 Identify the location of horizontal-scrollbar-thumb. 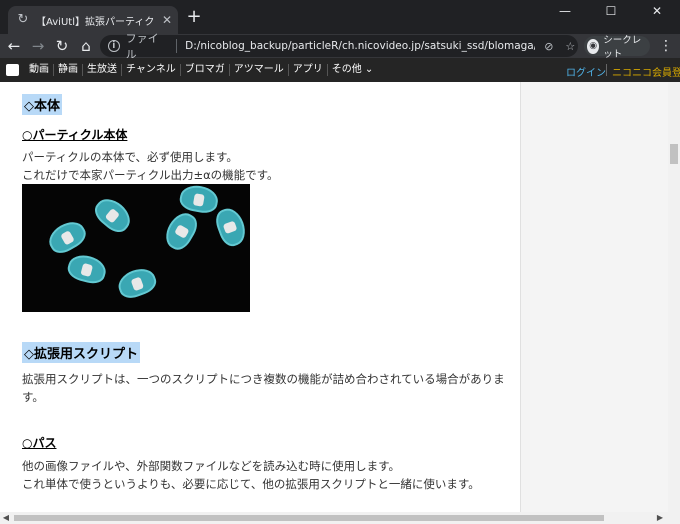
(309, 518).